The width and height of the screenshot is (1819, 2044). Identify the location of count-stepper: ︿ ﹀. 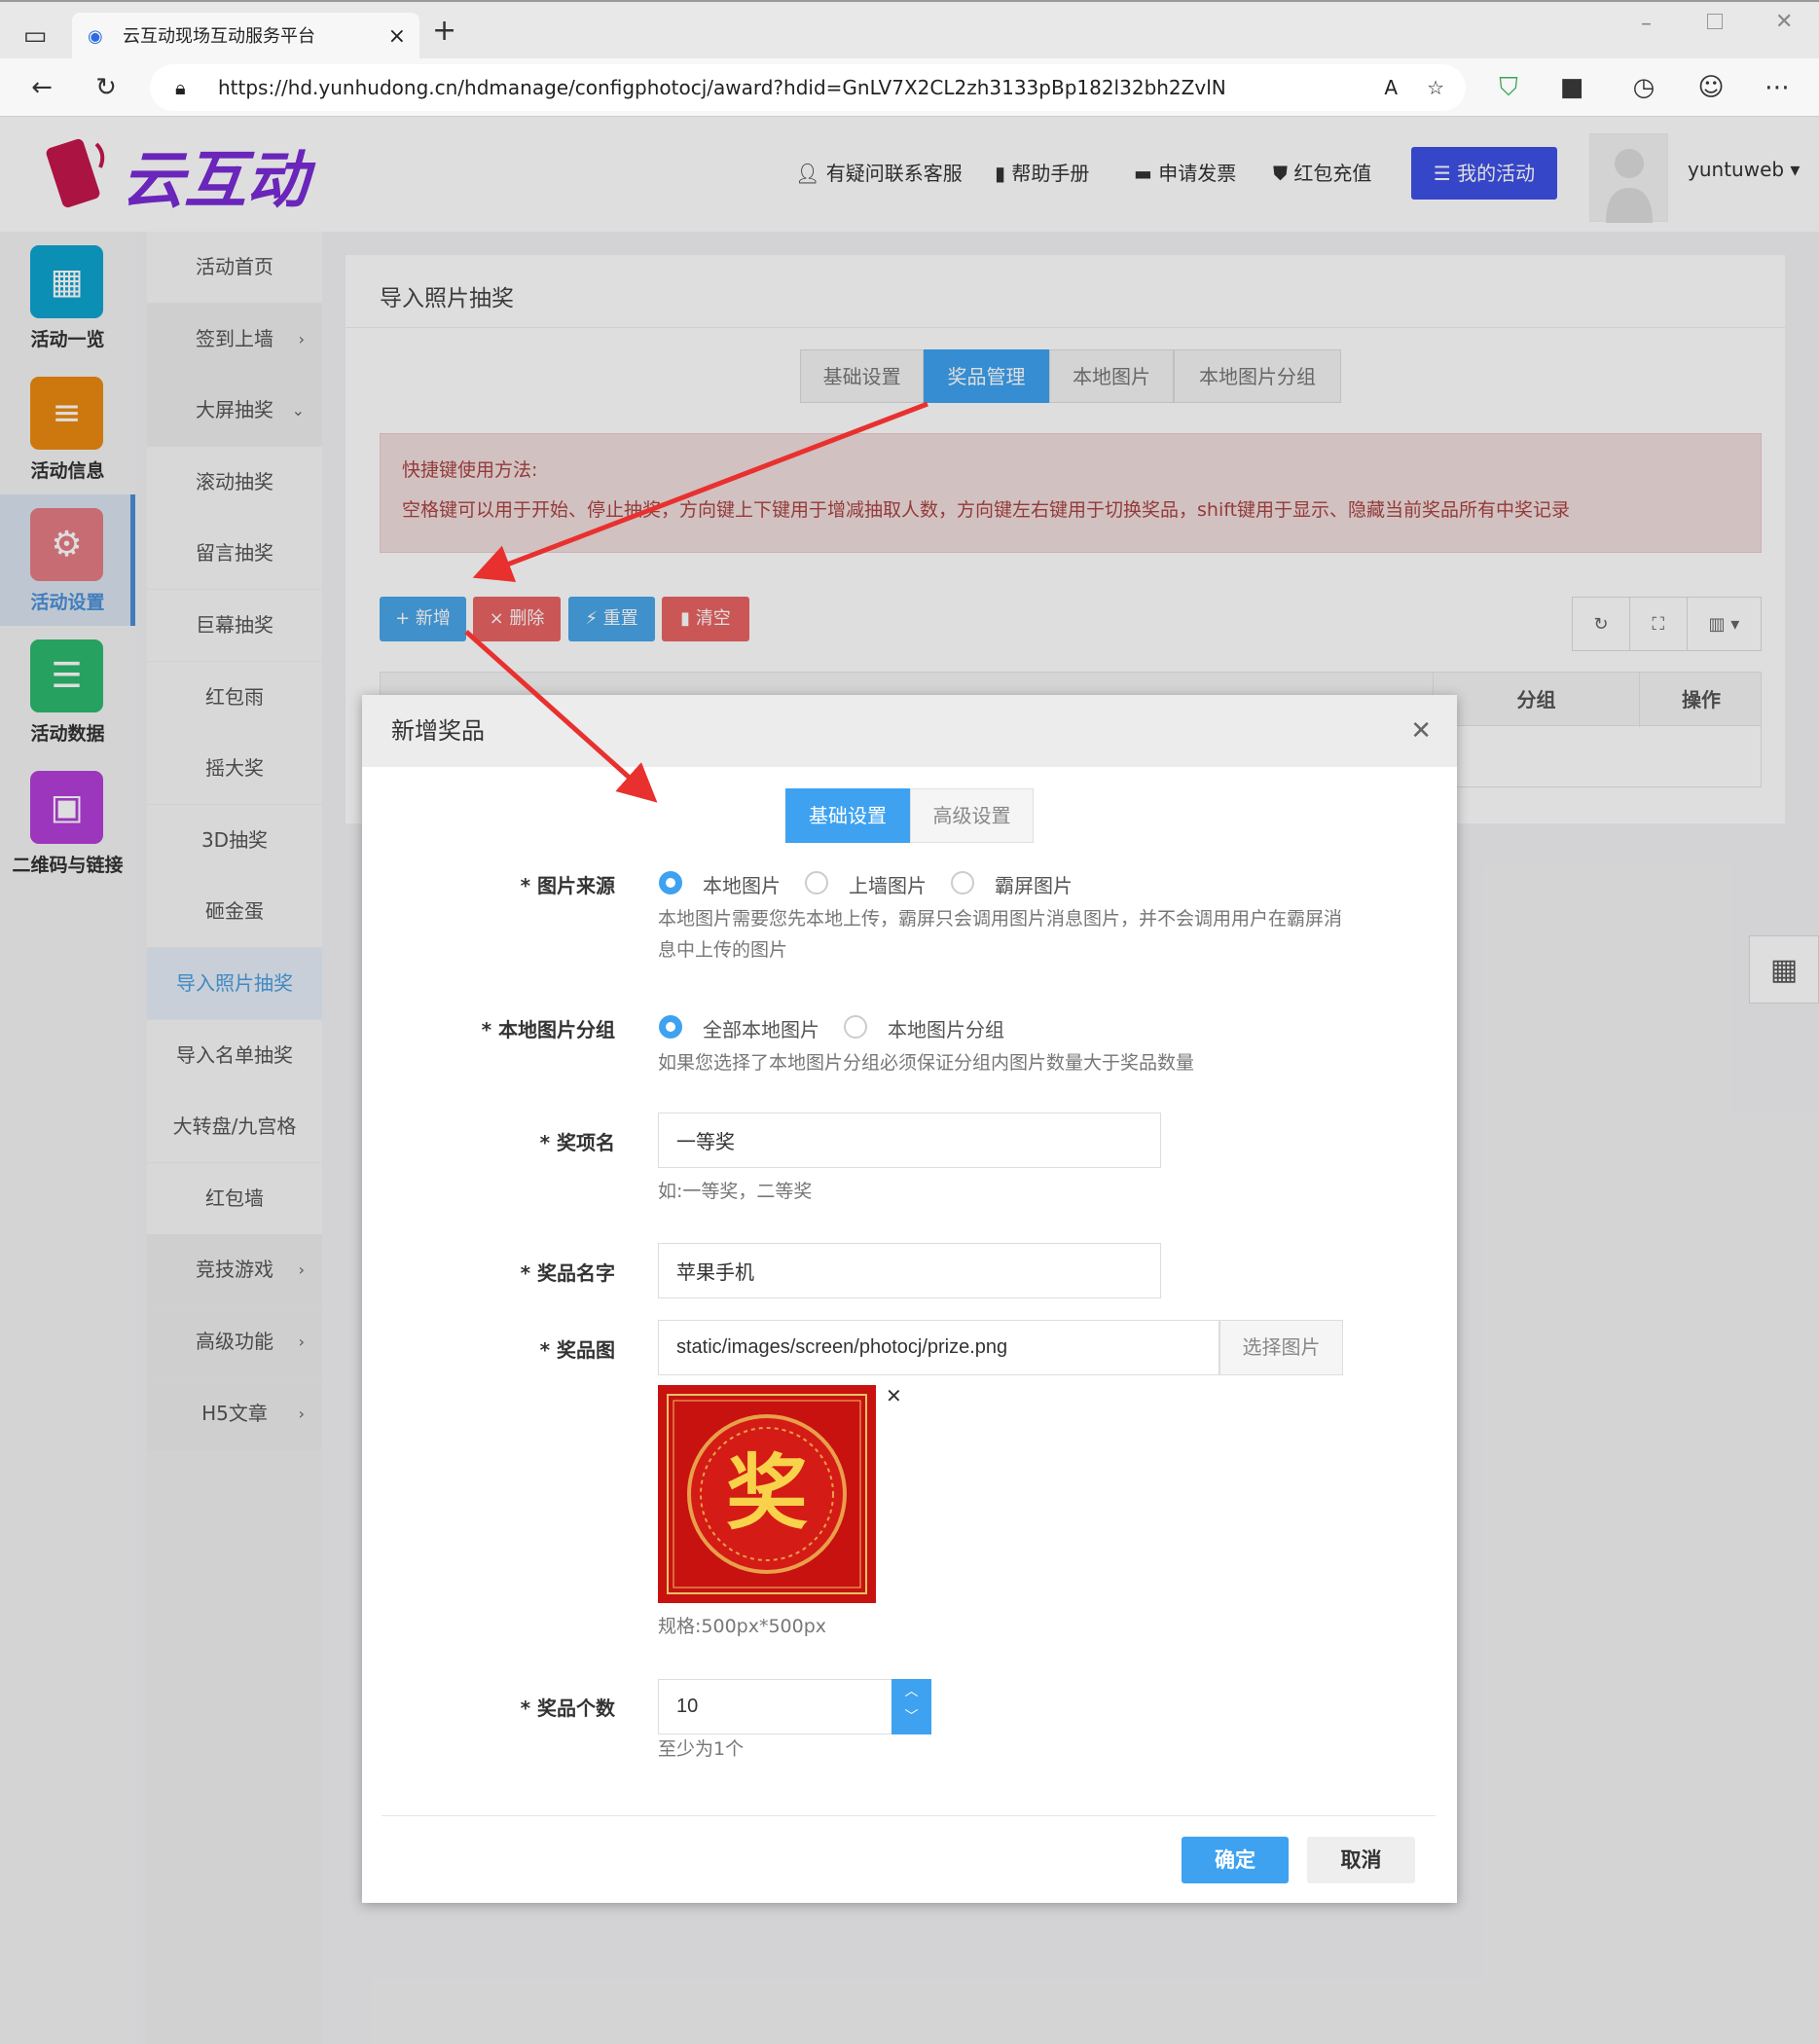
(911, 1707).